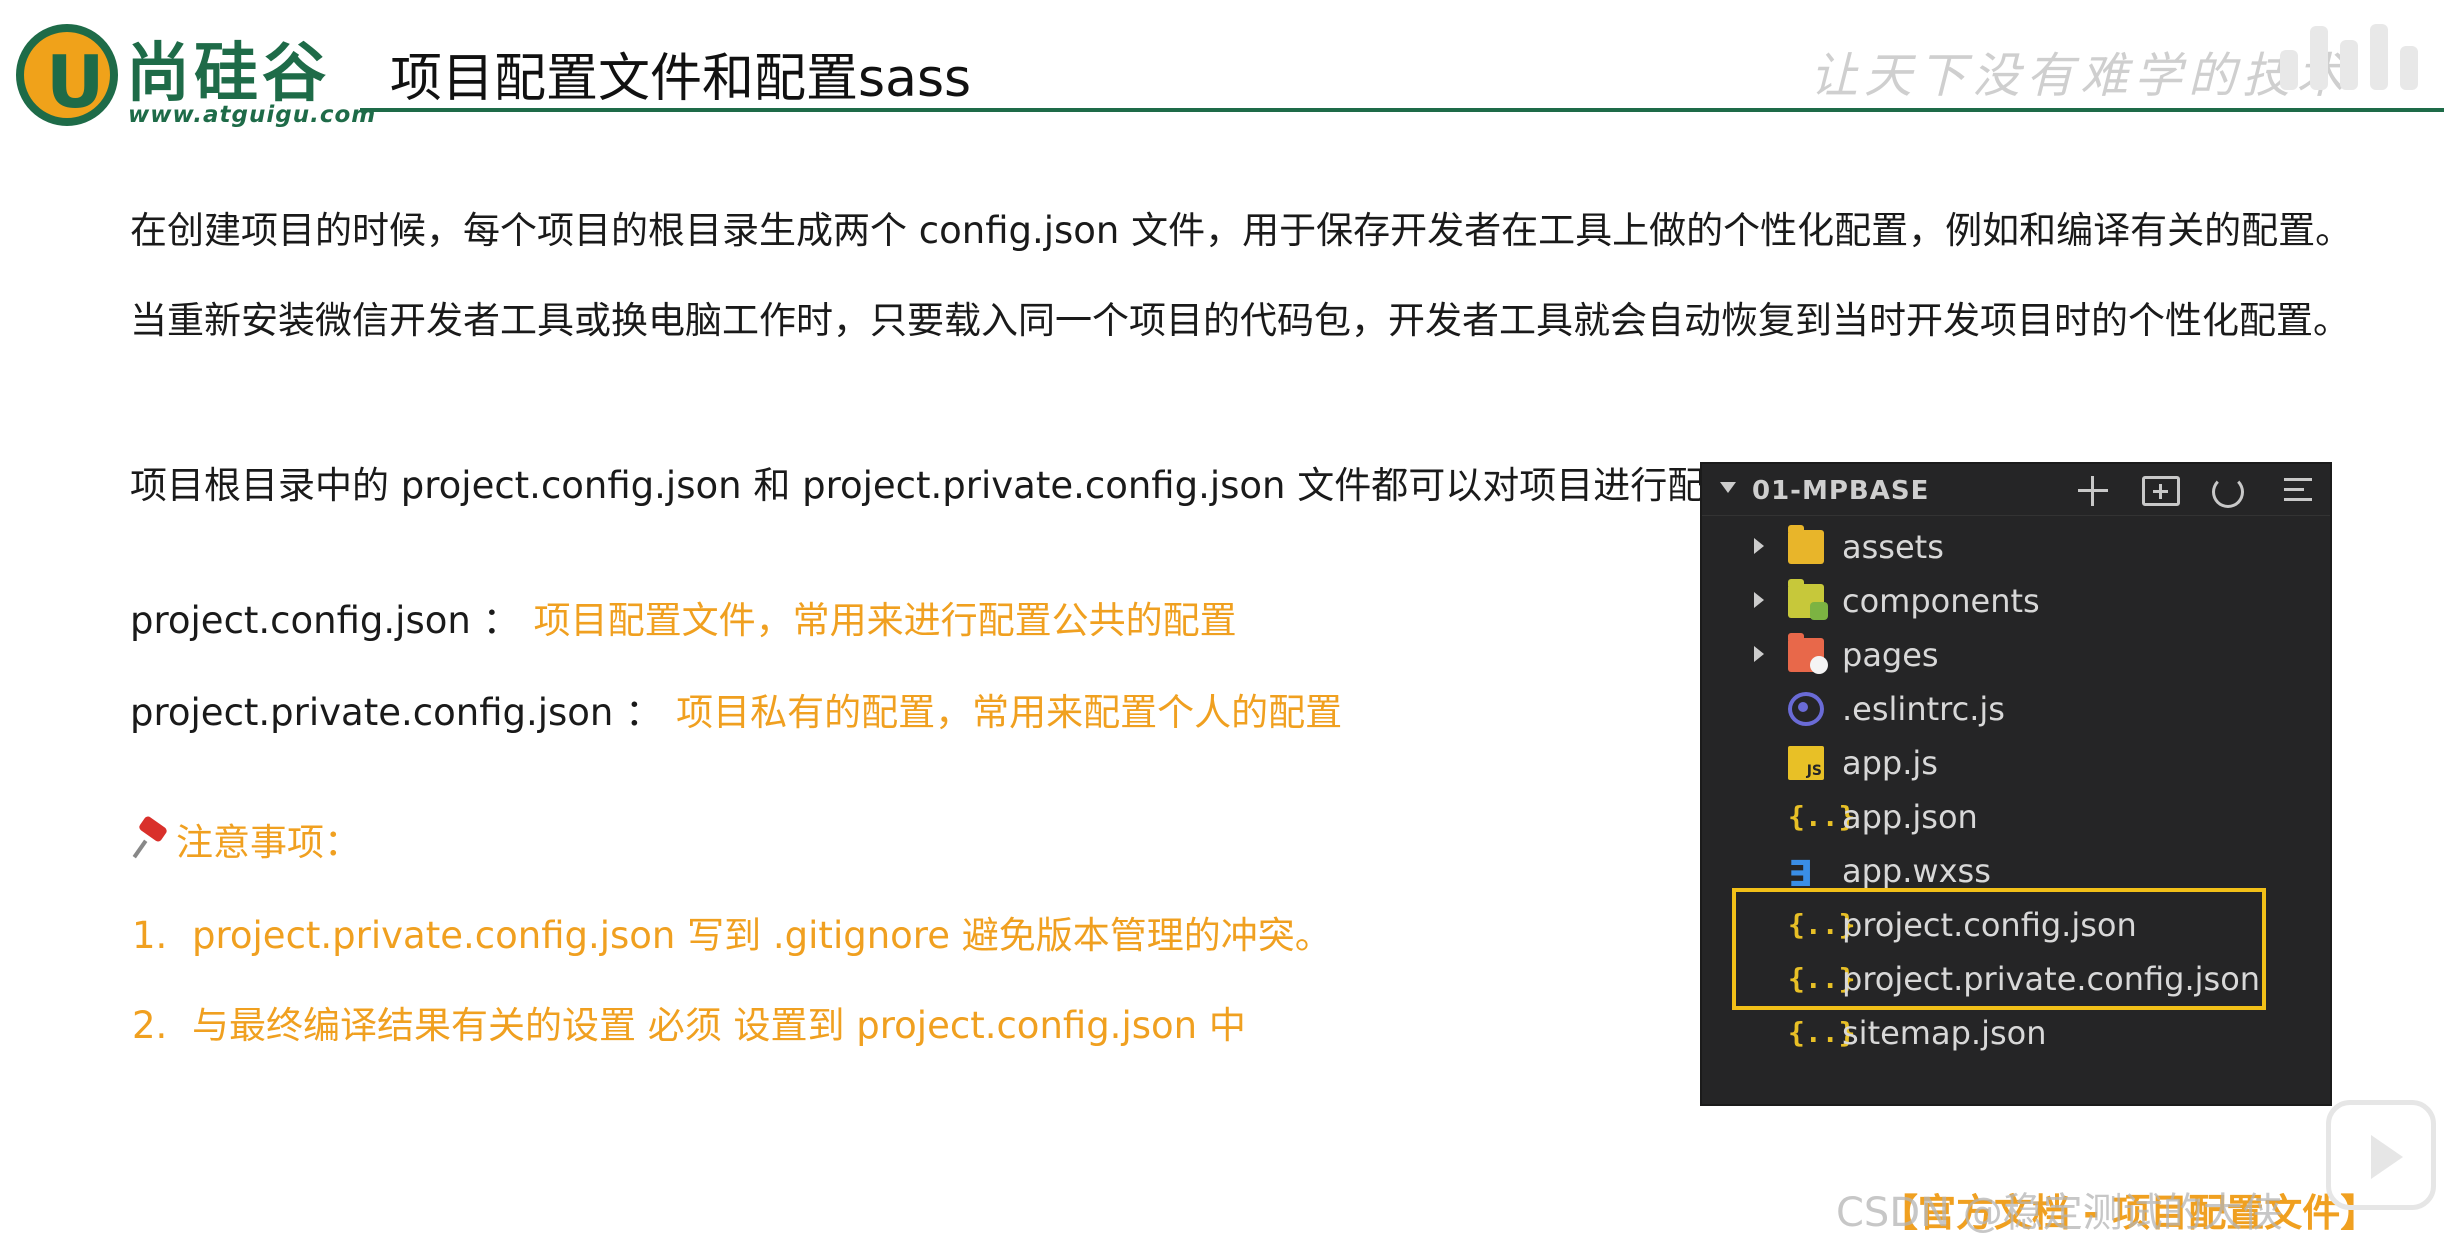 This screenshot has width=2444, height=1248. I want to click on folder-icon, so click(1806, 544).